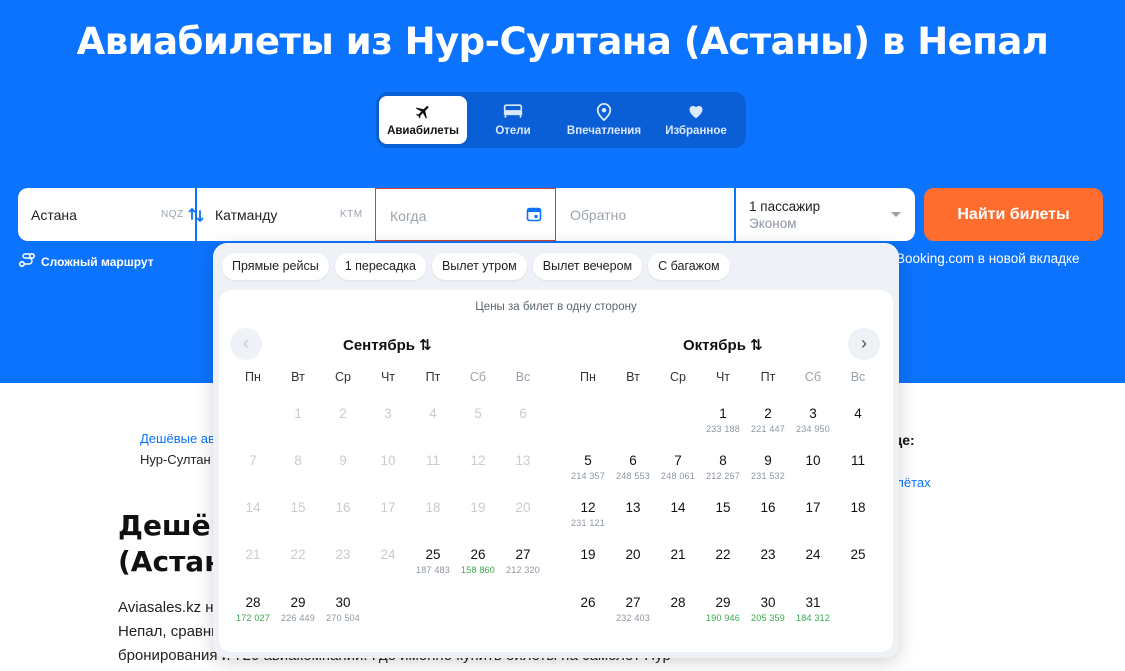 This screenshot has height=671, width=1125. Describe the element at coordinates (858, 556) in the screenshot. I see `calendar-day: 25` at that location.